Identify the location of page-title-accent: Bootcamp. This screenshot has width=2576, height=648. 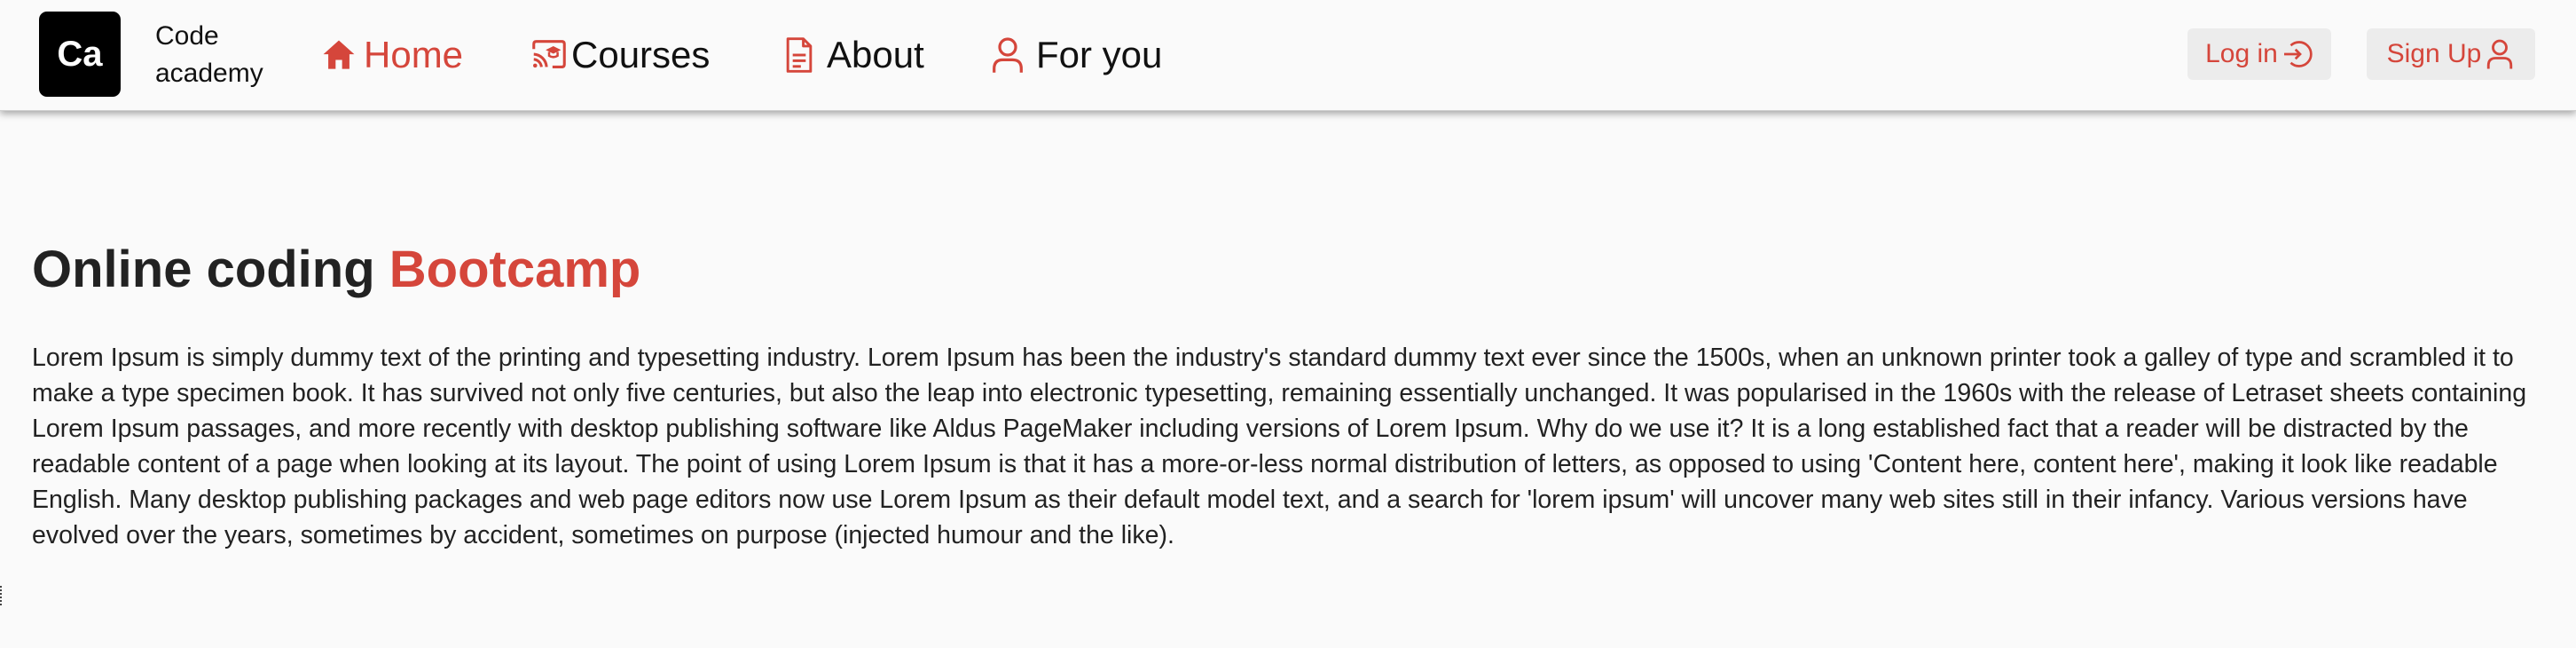
(515, 269).